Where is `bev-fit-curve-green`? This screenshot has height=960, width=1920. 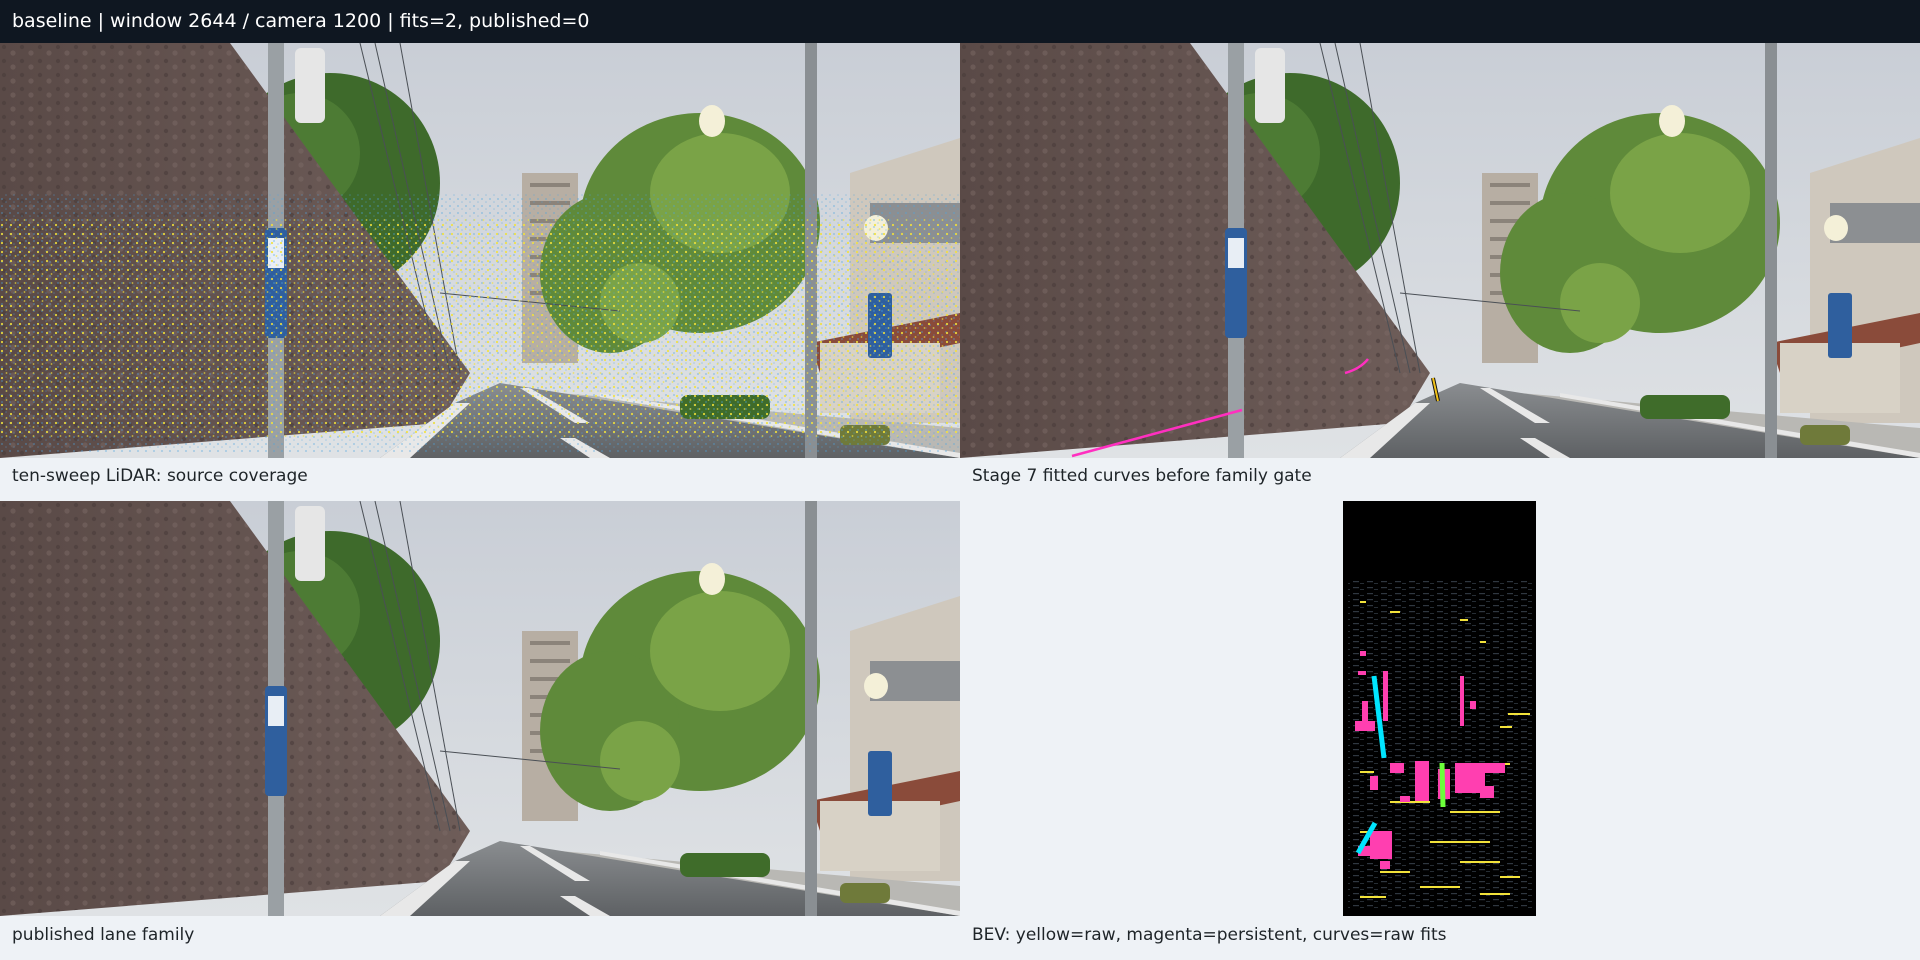
bev-fit-curve-green is located at coordinates (1442, 785).